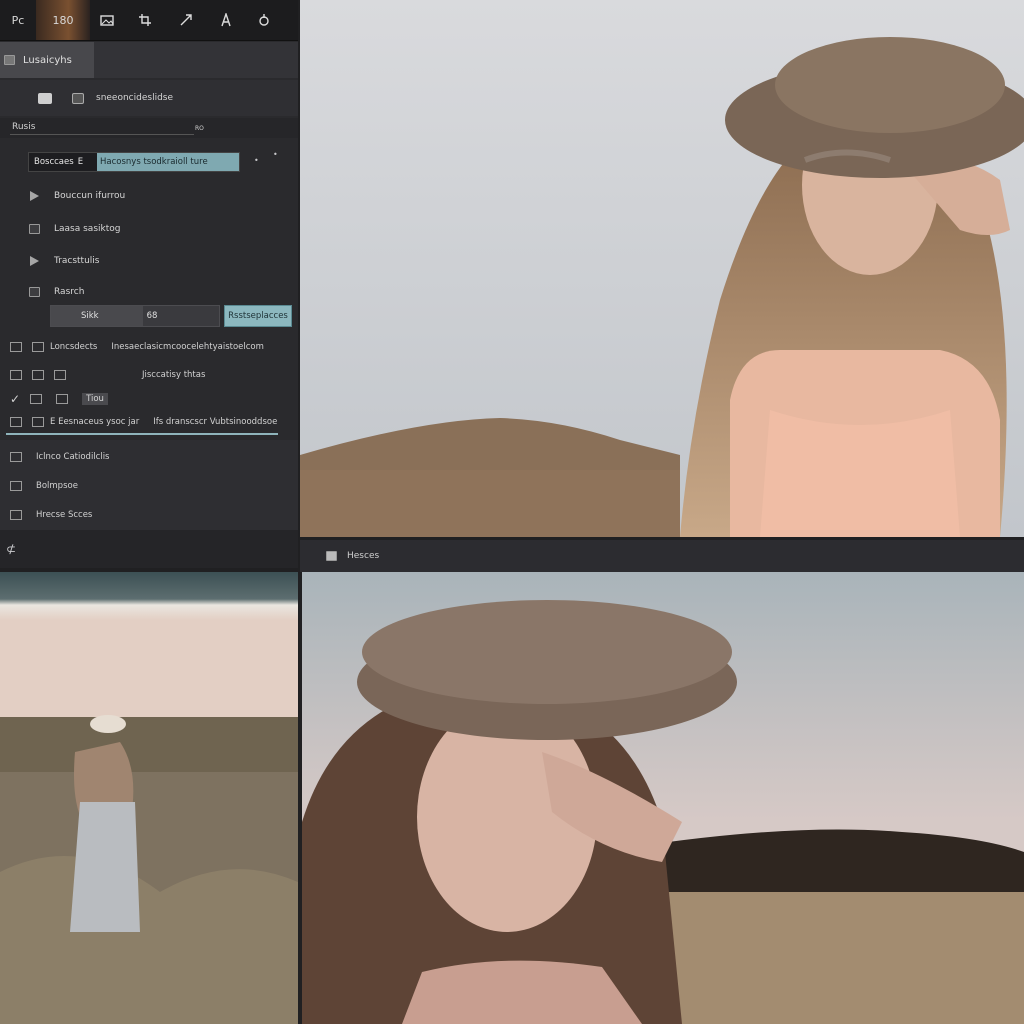  I want to click on replace-button: Rsstseplacces, so click(258, 316).